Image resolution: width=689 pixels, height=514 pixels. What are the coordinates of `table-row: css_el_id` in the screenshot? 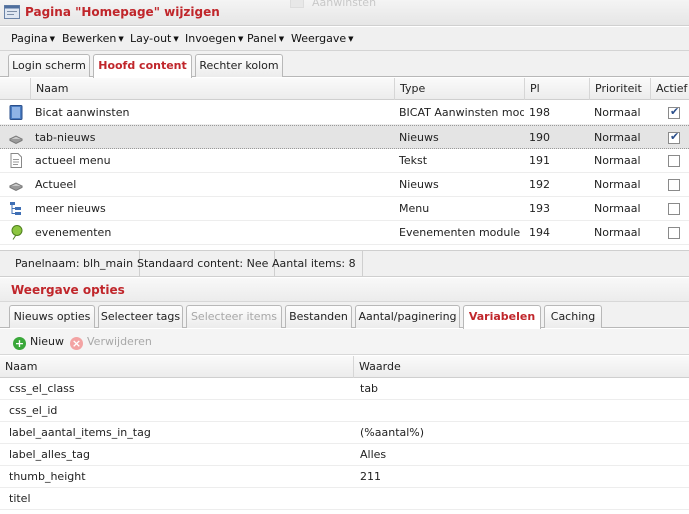 It's located at (344, 411).